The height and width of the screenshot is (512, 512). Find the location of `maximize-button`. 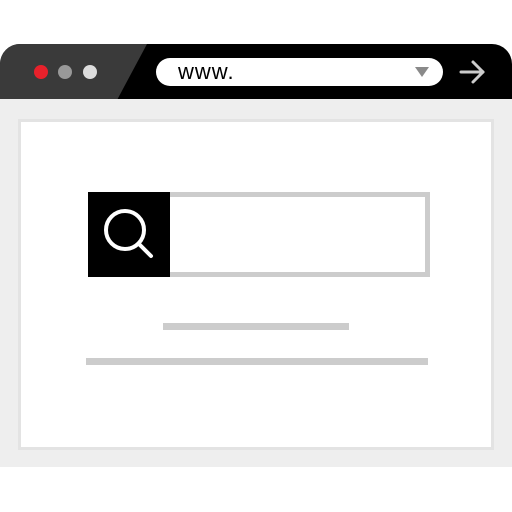

maximize-button is located at coordinates (90, 72).